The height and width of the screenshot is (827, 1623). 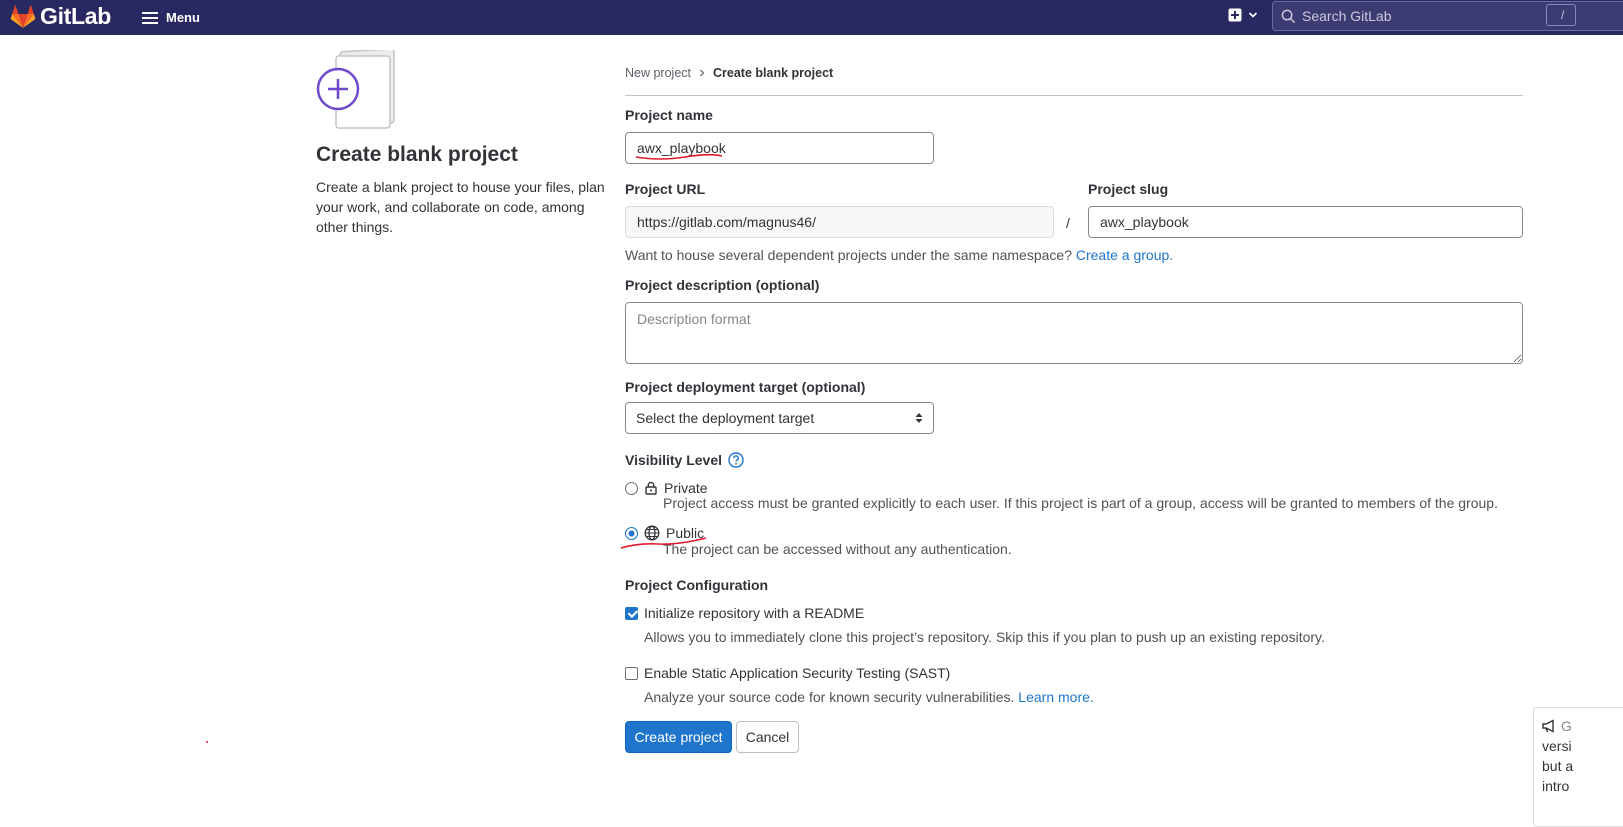 What do you see at coordinates (697, 585) in the screenshot?
I see `project-configuration-label: Project Configuration` at bounding box center [697, 585].